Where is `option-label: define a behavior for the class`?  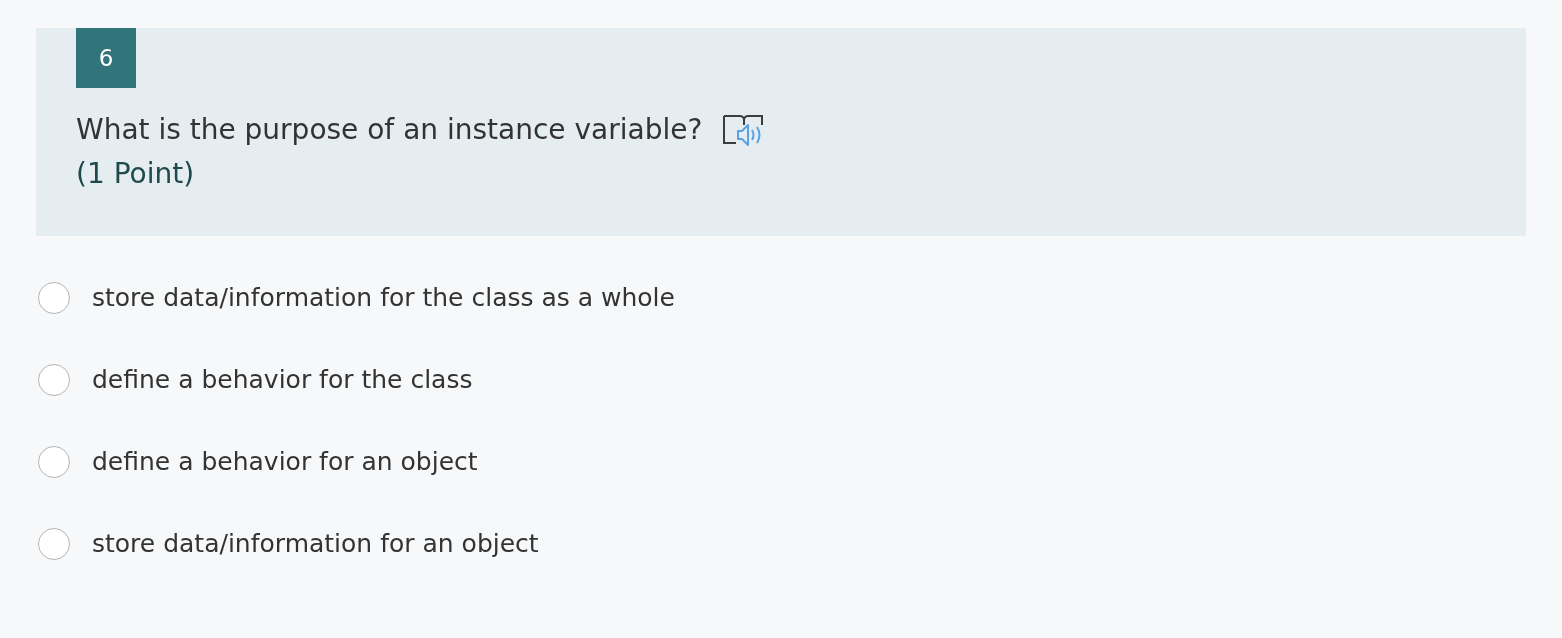
option-label: define a behavior for the class is located at coordinates (282, 380).